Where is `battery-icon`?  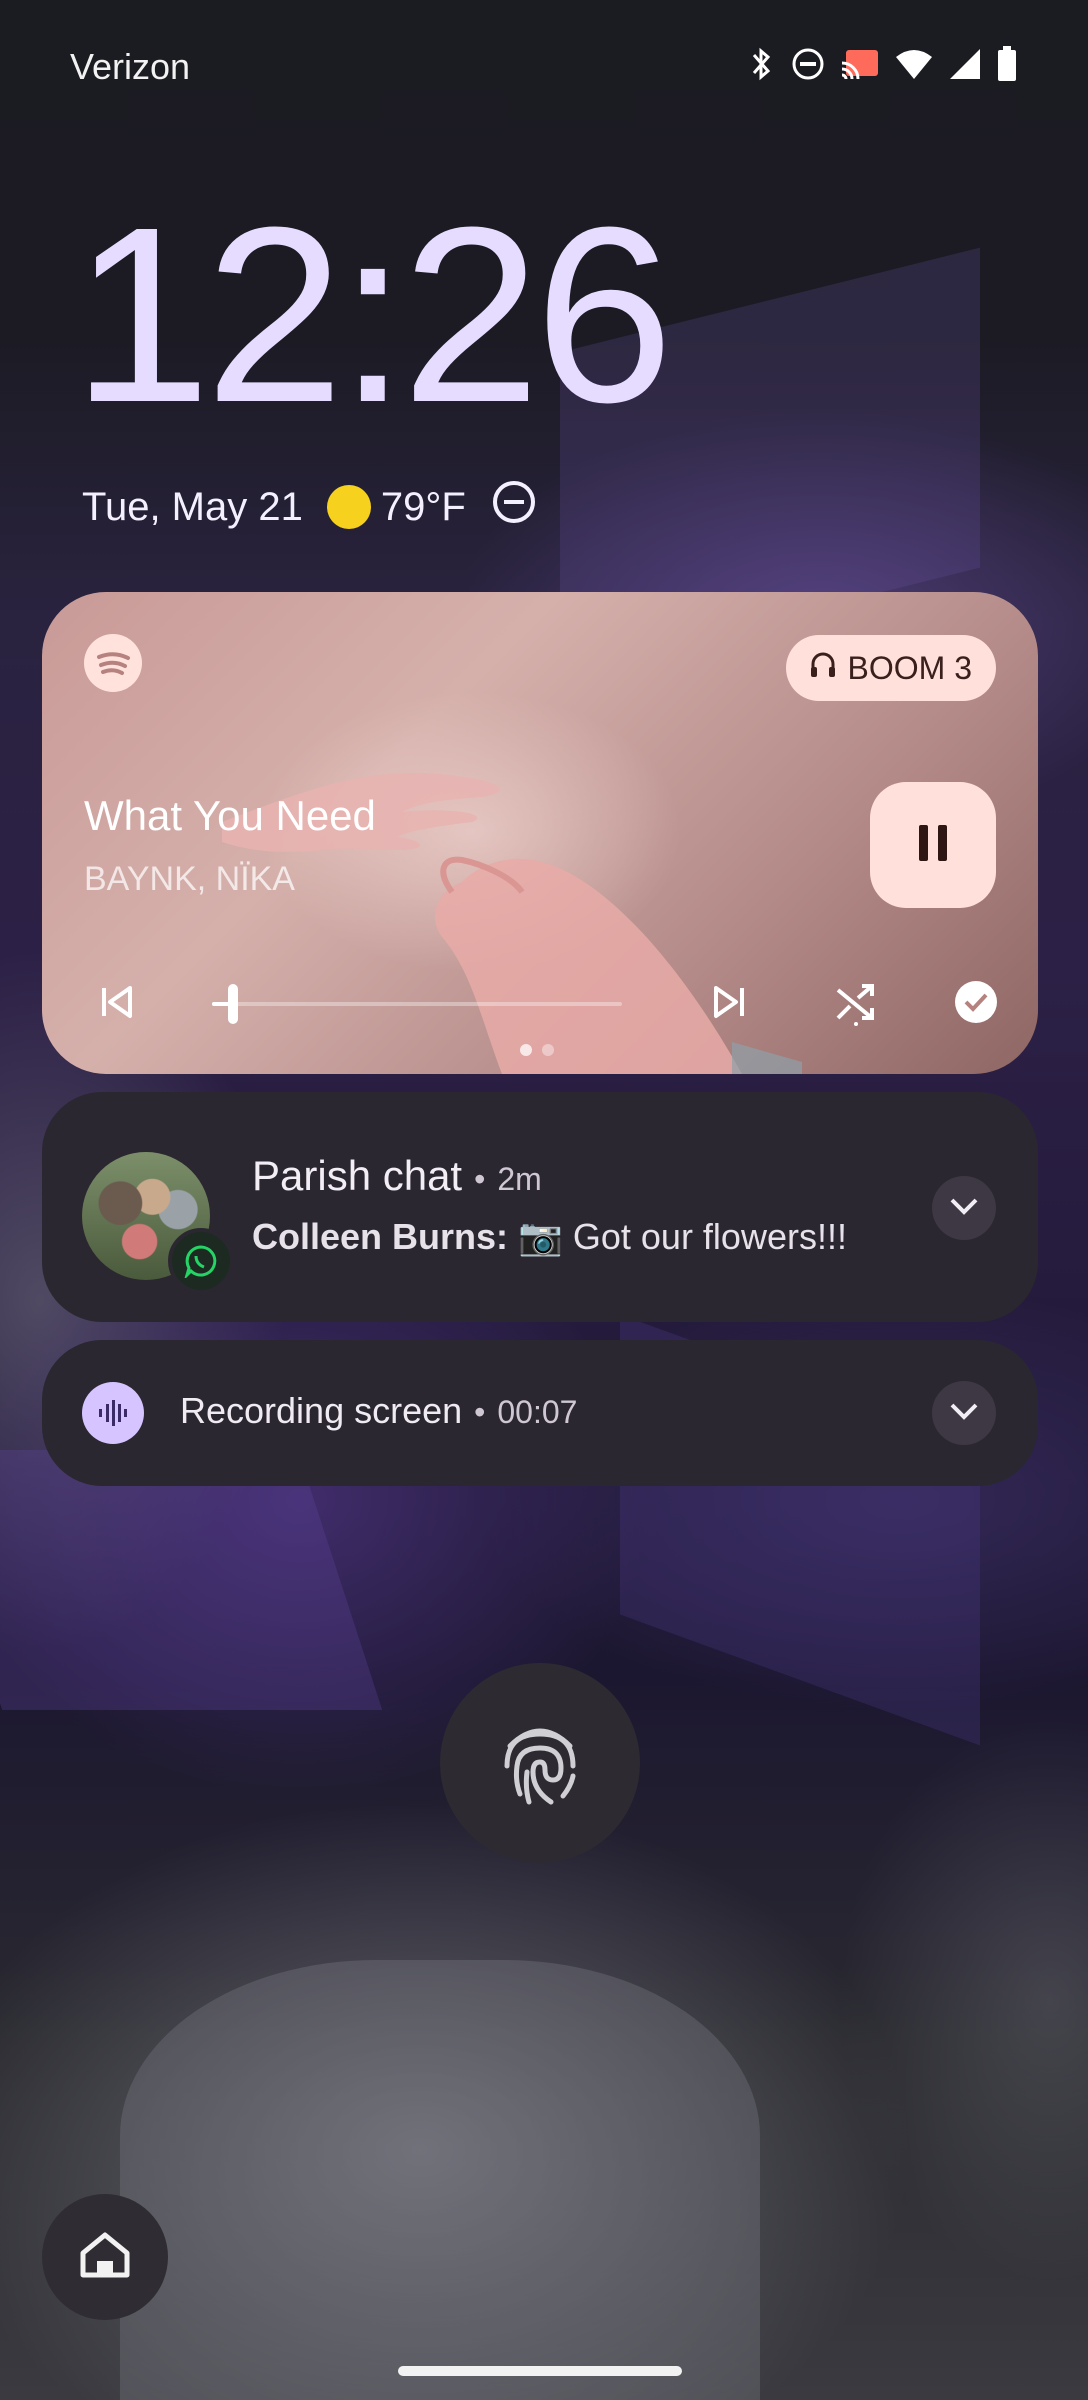
battery-icon is located at coordinates (1007, 64).